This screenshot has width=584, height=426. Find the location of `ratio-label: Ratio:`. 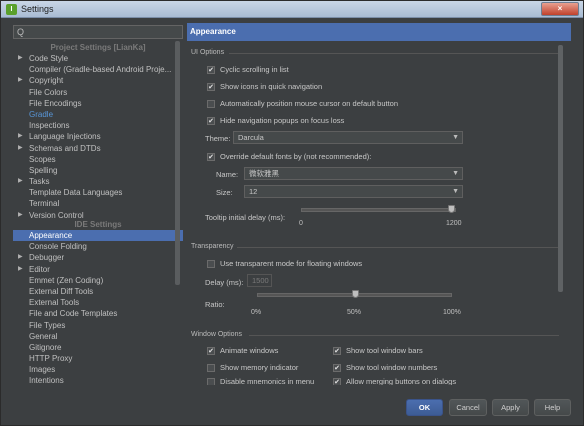

ratio-label: Ratio: is located at coordinates (215, 304).